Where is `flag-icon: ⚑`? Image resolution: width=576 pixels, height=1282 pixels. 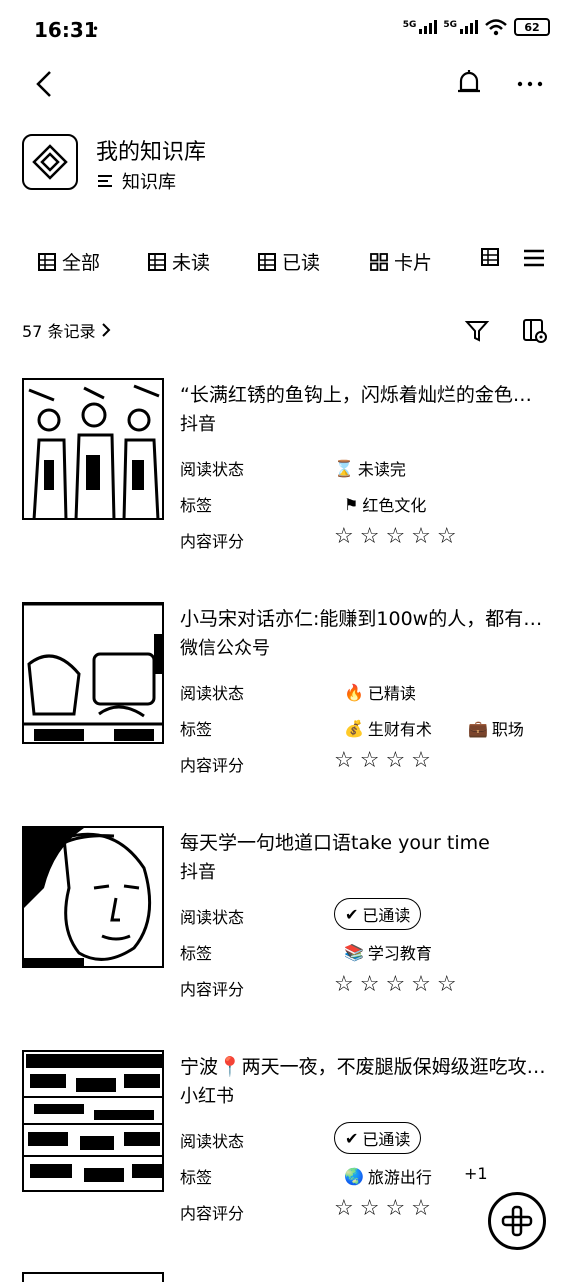 flag-icon: ⚑ is located at coordinates (351, 504).